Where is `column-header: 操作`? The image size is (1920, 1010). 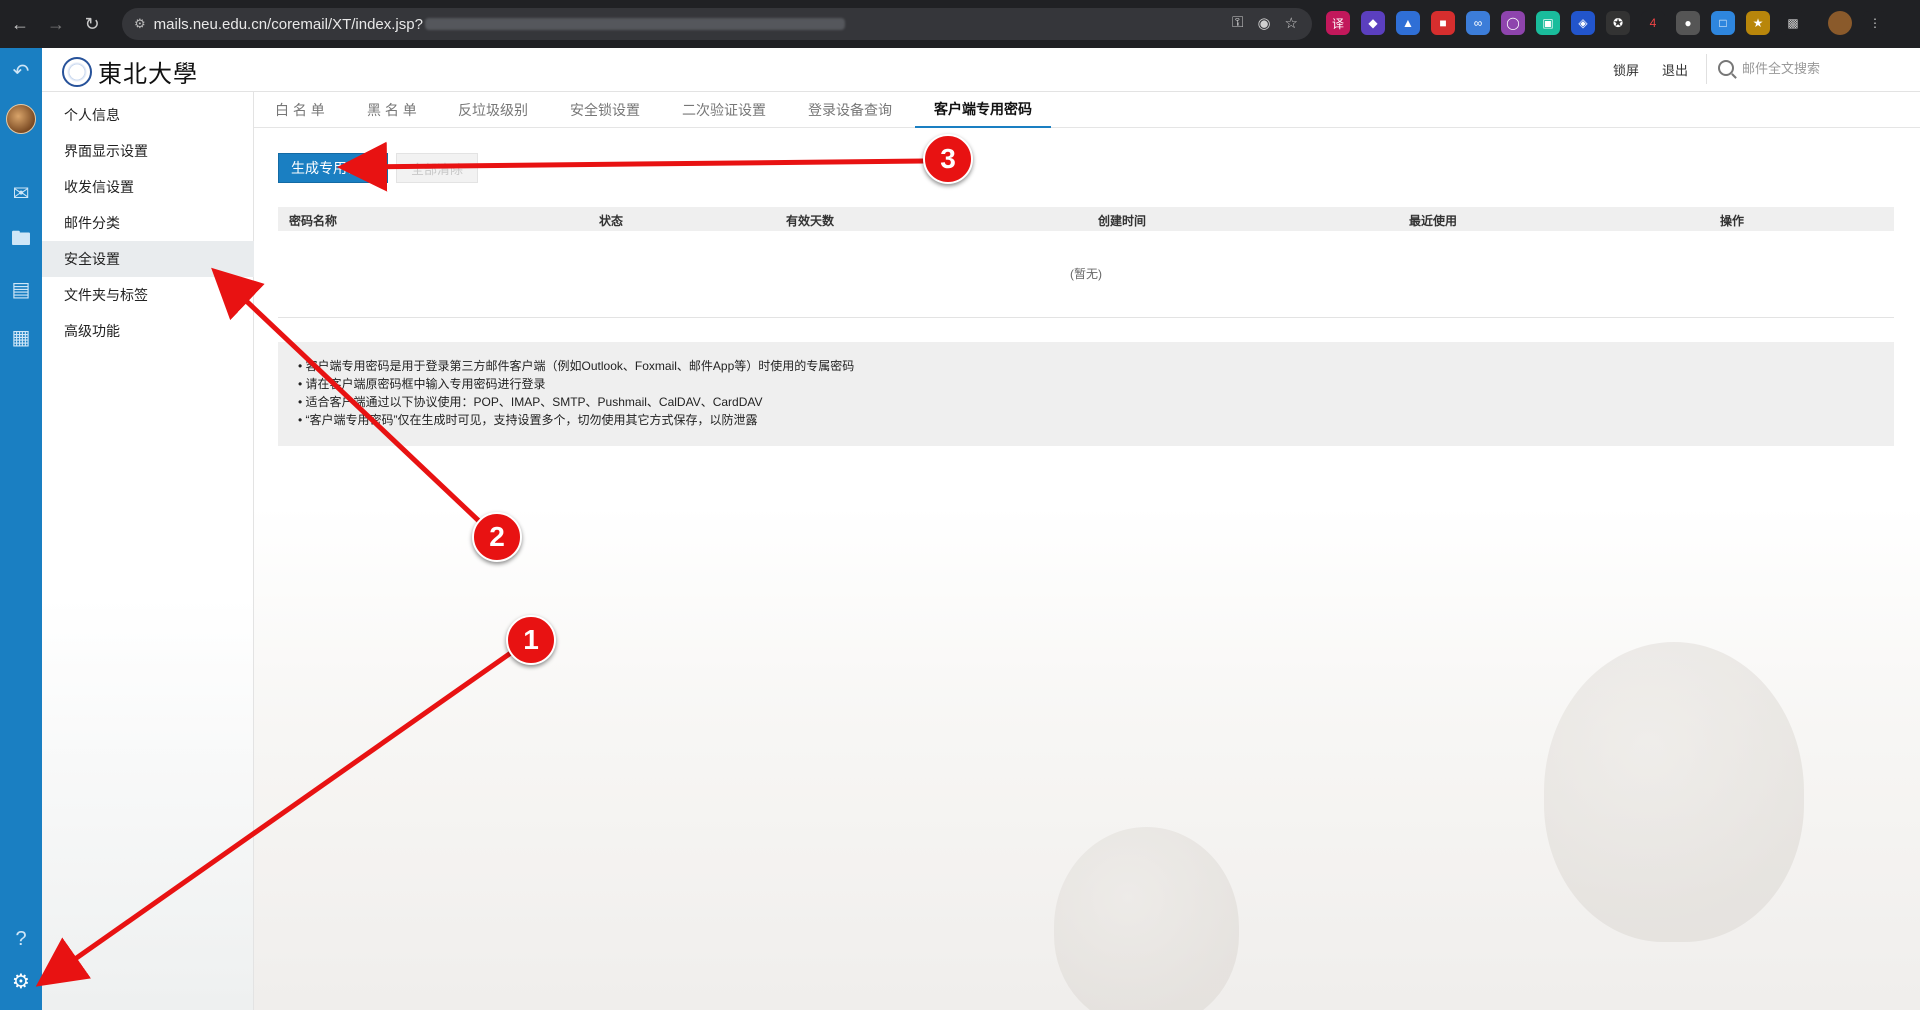 column-header: 操作 is located at coordinates (1732, 221).